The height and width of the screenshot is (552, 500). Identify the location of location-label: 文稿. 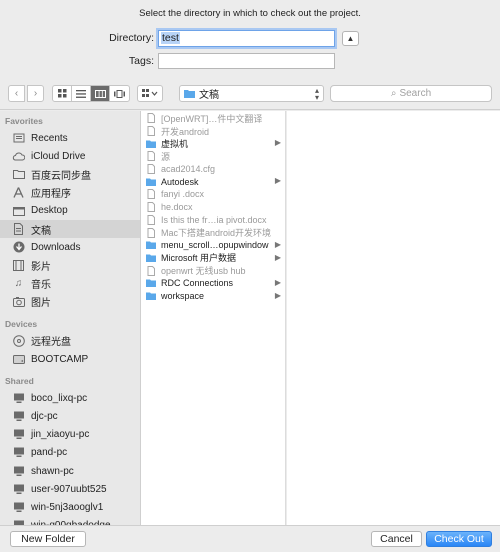
(209, 95).